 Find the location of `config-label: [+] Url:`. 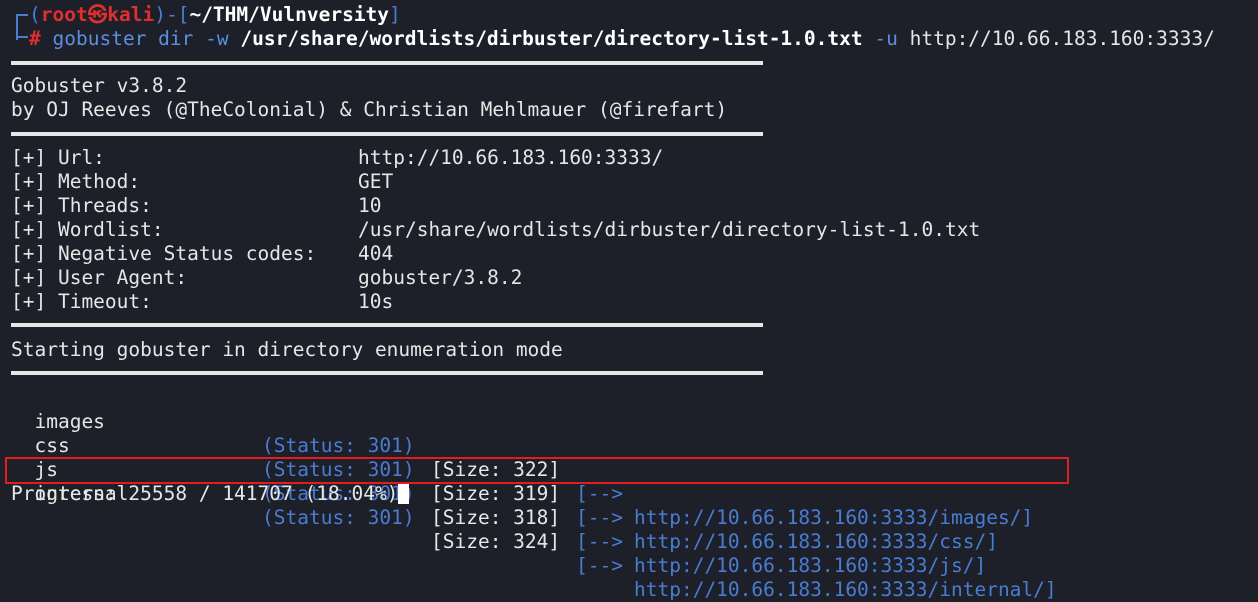

config-label: [+] Url: is located at coordinates (58, 157).